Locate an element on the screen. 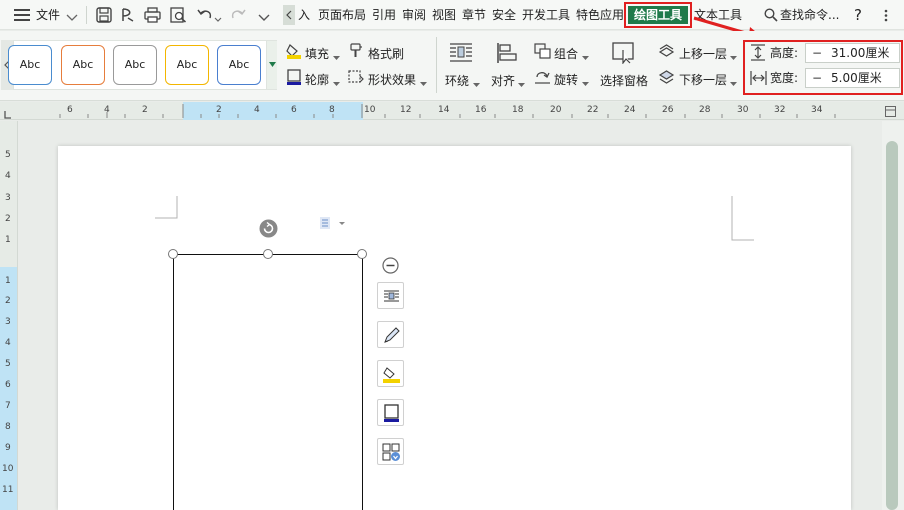 The image size is (904, 510). tab-references: 引用 is located at coordinates (384, 15).